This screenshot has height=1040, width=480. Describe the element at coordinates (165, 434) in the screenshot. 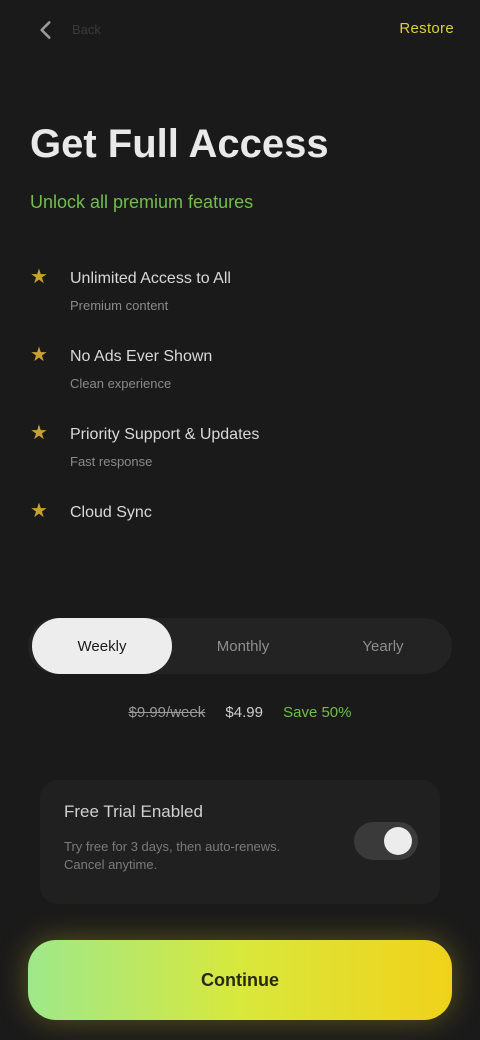

I see `feature-title: Priority Support & Updates` at that location.